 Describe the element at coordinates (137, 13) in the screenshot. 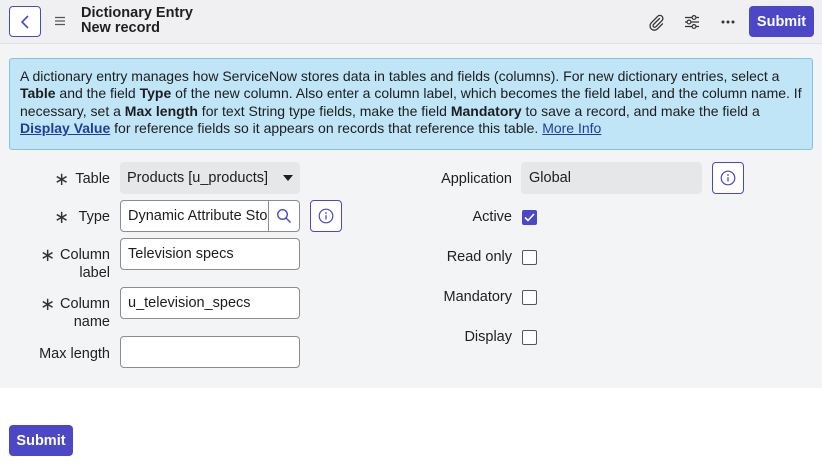

I see `page-title: Dictionary Entry` at that location.